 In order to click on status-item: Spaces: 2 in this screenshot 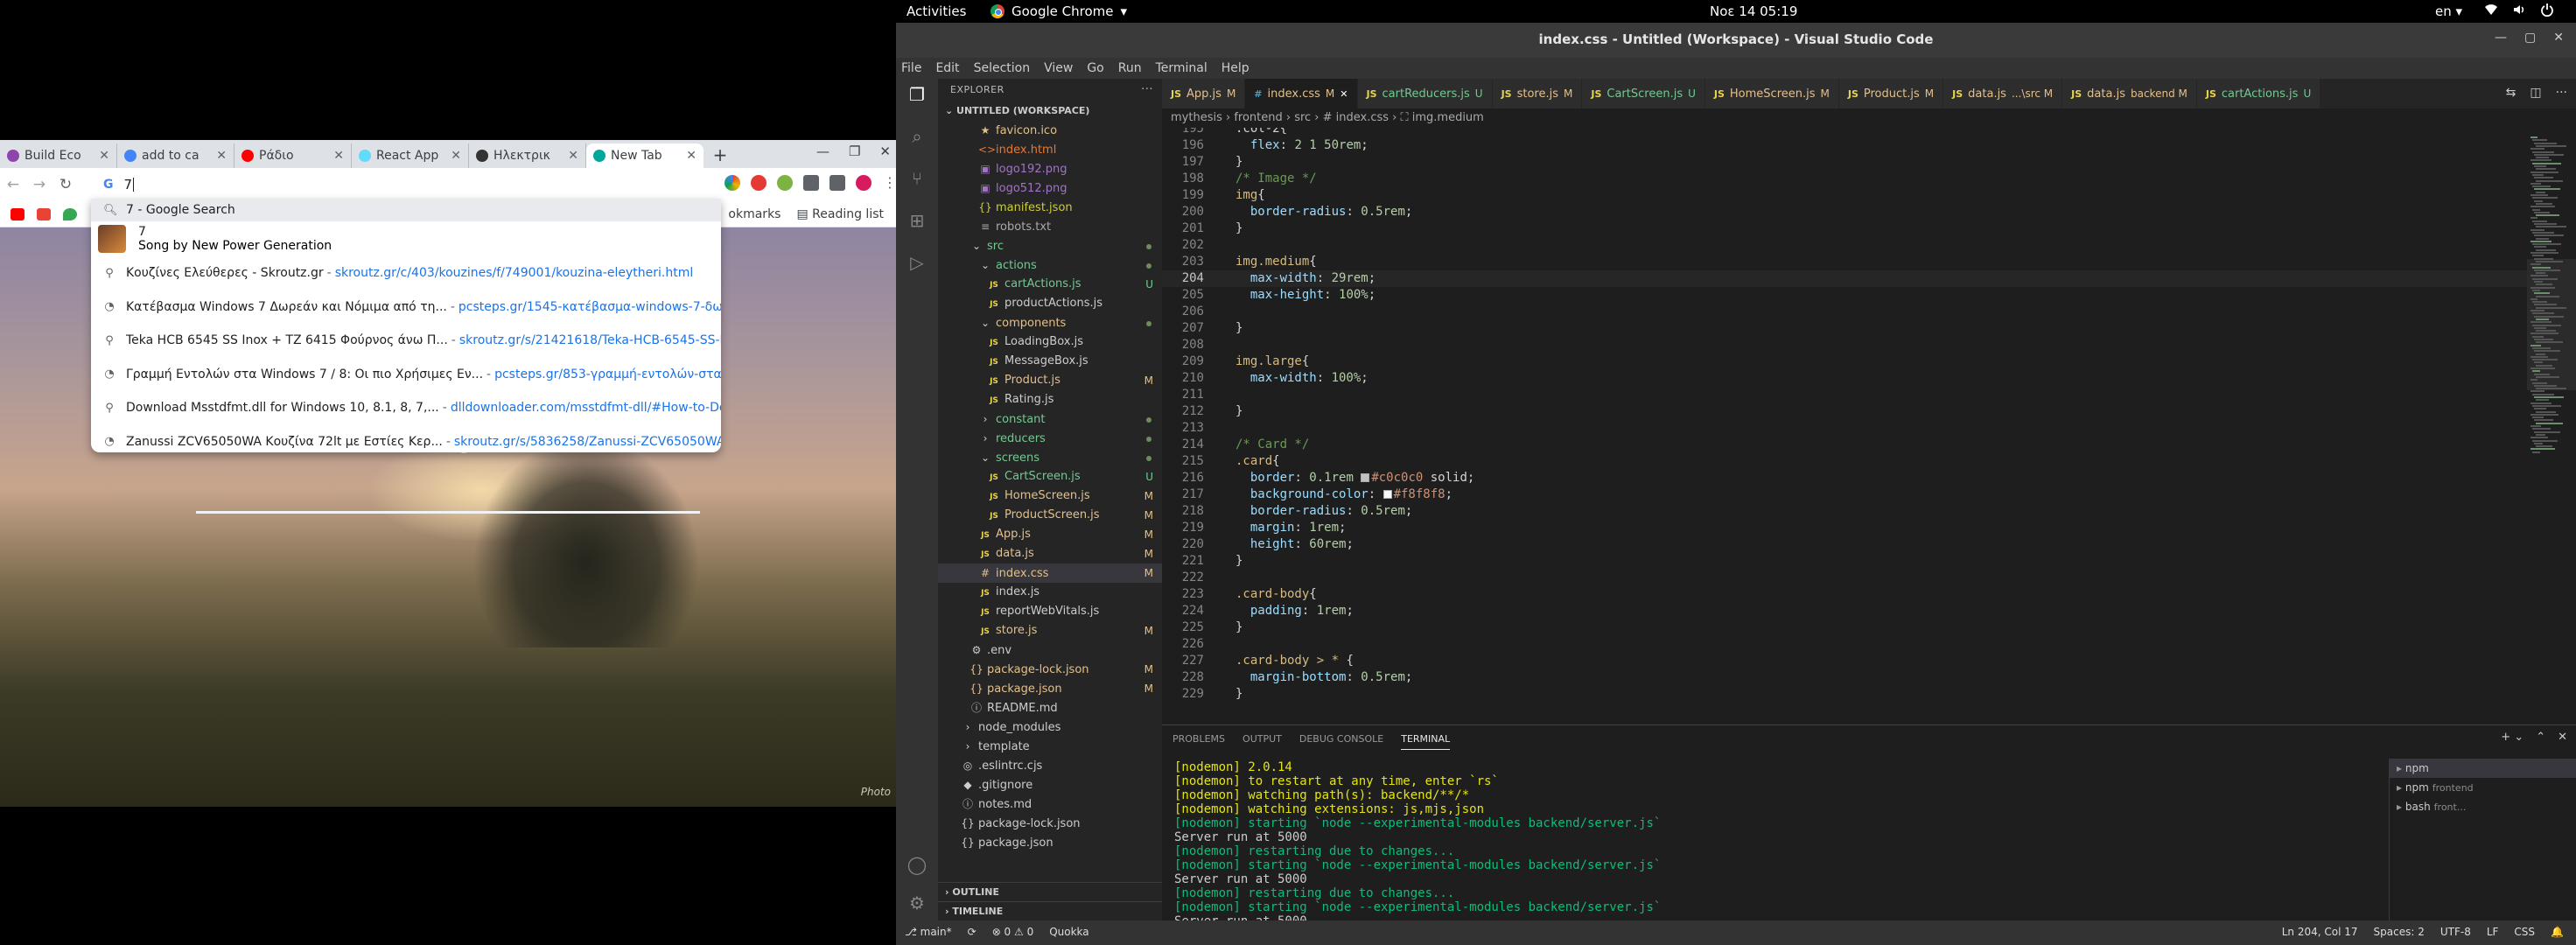, I will do `click(2399, 932)`.